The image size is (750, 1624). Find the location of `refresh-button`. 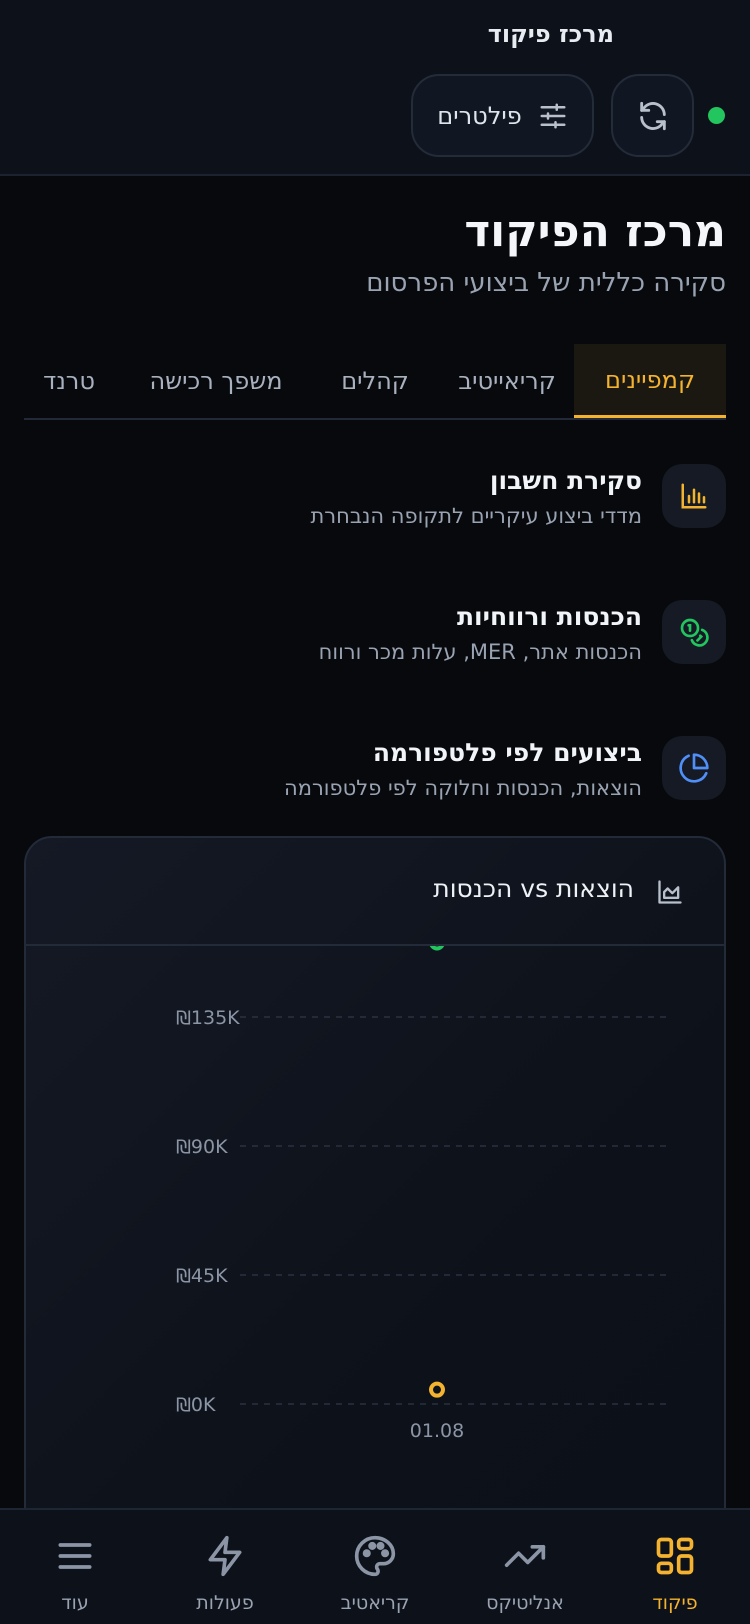

refresh-button is located at coordinates (652, 115).